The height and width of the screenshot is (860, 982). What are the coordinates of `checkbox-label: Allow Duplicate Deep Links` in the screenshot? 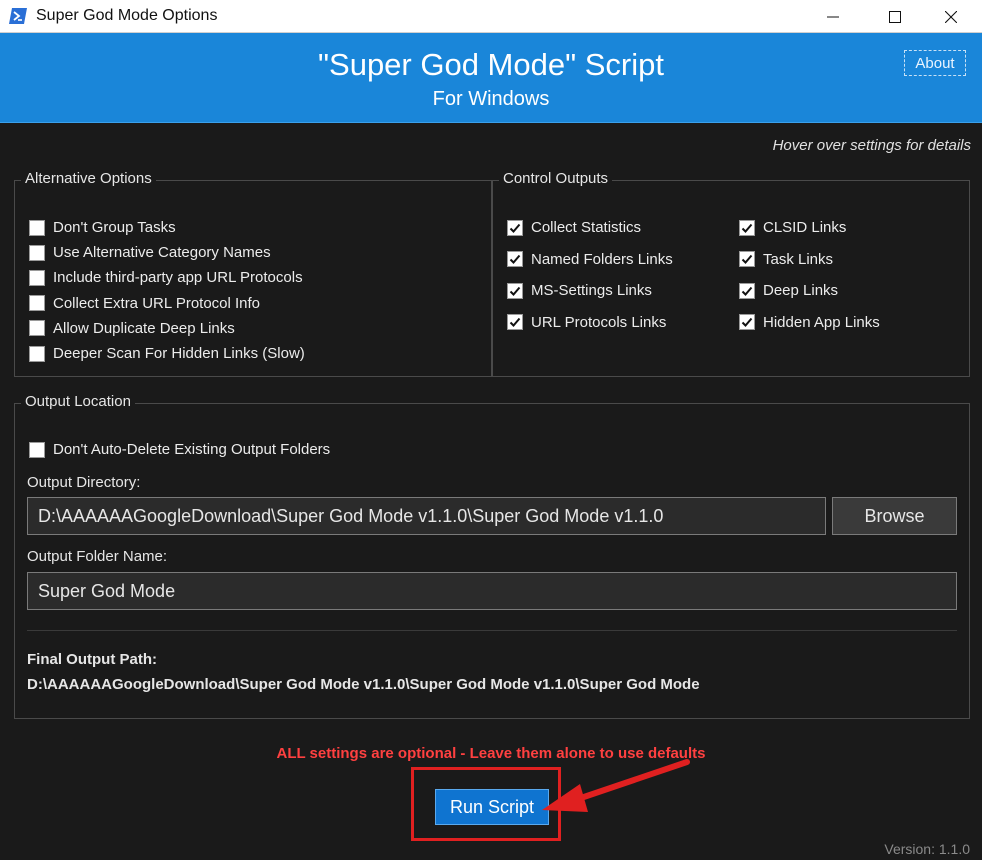 It's located at (144, 328).